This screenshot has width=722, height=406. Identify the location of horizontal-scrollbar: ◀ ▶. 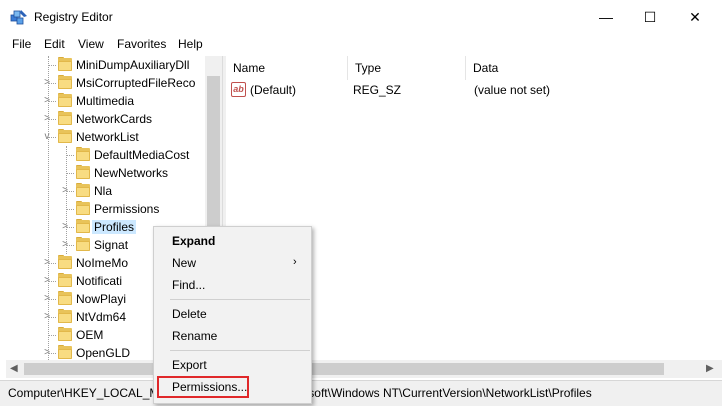
(364, 369).